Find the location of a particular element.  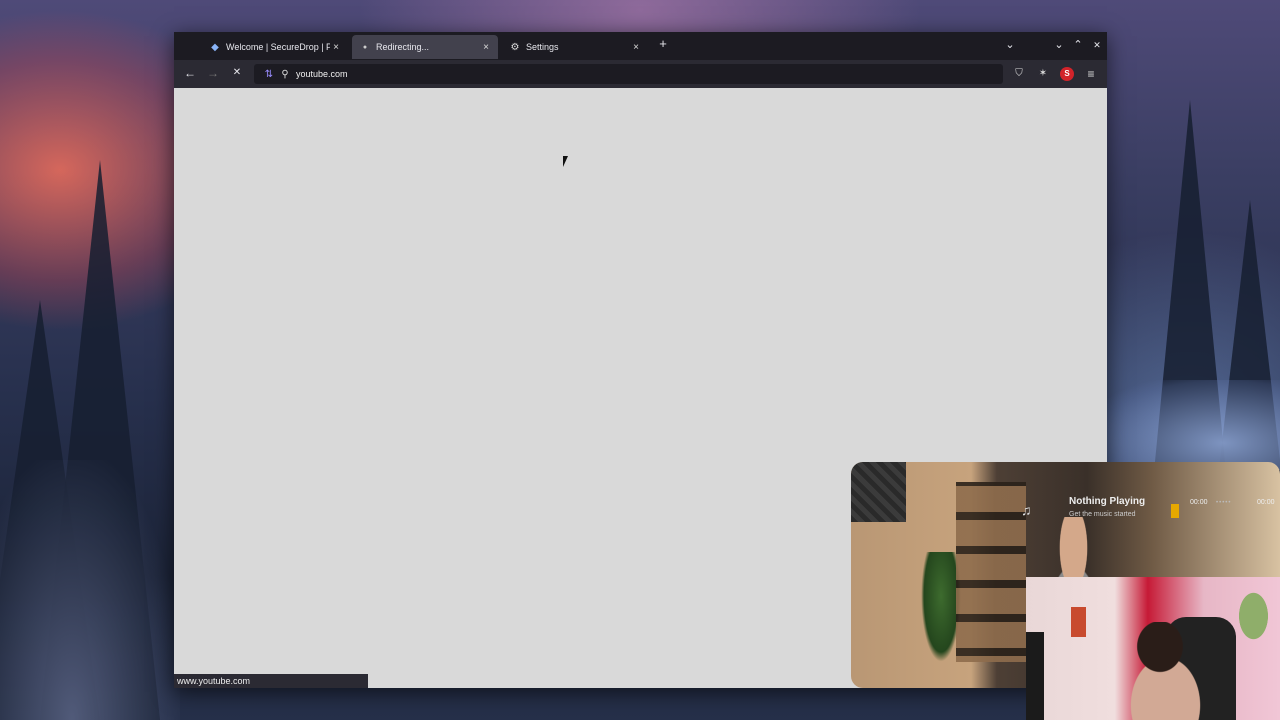

time-total: 00:00 is located at coordinates (1266, 502).